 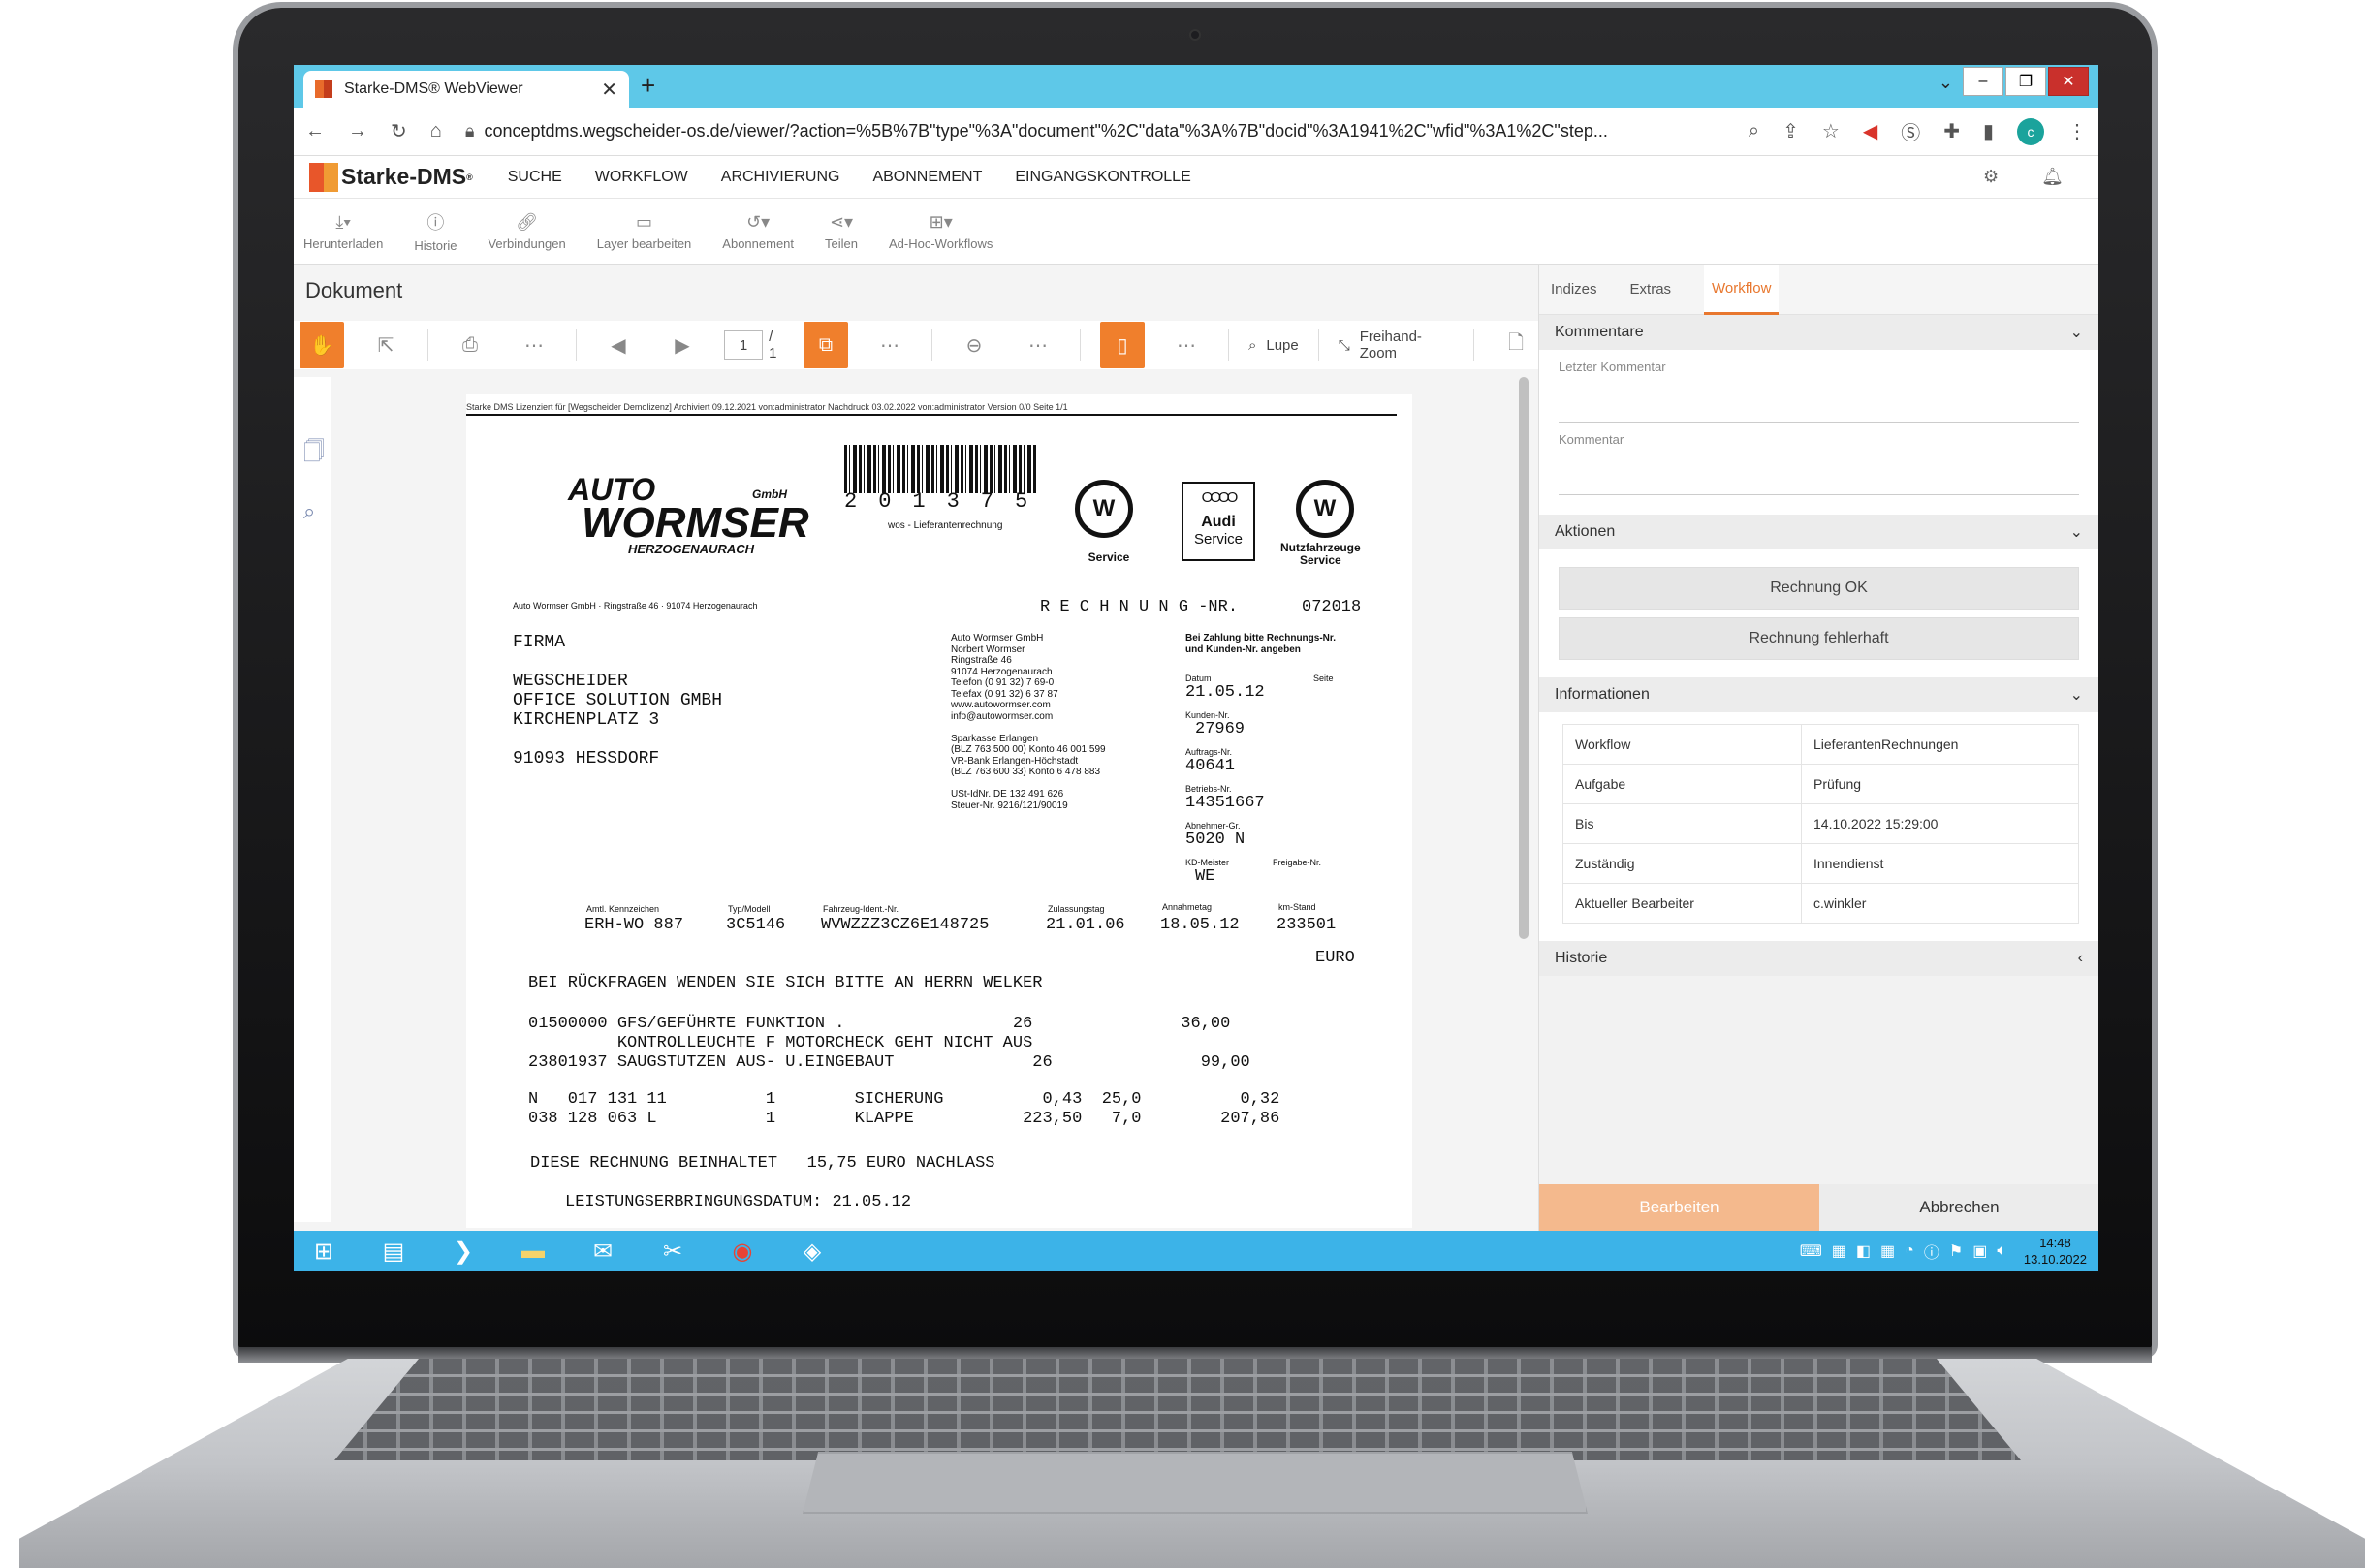 I want to click on section-title: Aktionen, so click(x=1585, y=531).